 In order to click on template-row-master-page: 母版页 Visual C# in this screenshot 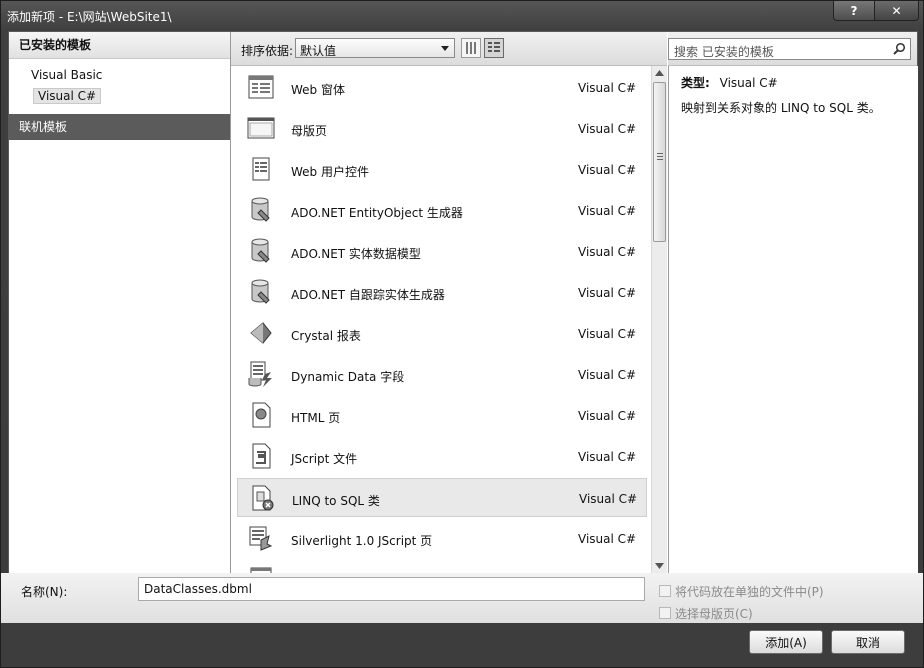, I will do `click(442, 128)`.